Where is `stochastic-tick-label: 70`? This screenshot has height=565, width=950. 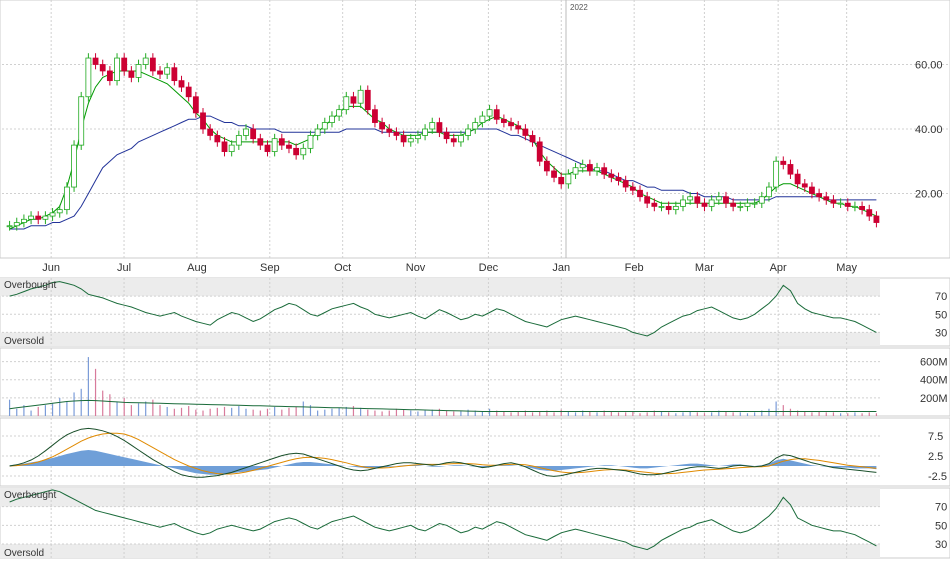 stochastic-tick-label: 70 is located at coordinates (941, 508).